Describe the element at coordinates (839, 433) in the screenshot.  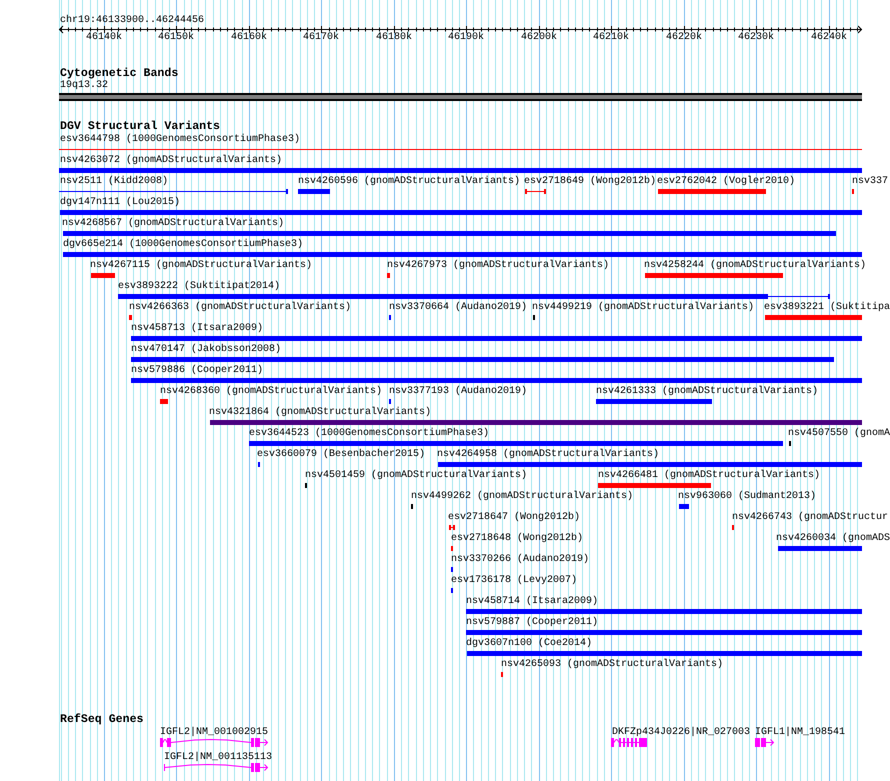
I see `variant-label: nsv4507550 (gnomA` at that location.